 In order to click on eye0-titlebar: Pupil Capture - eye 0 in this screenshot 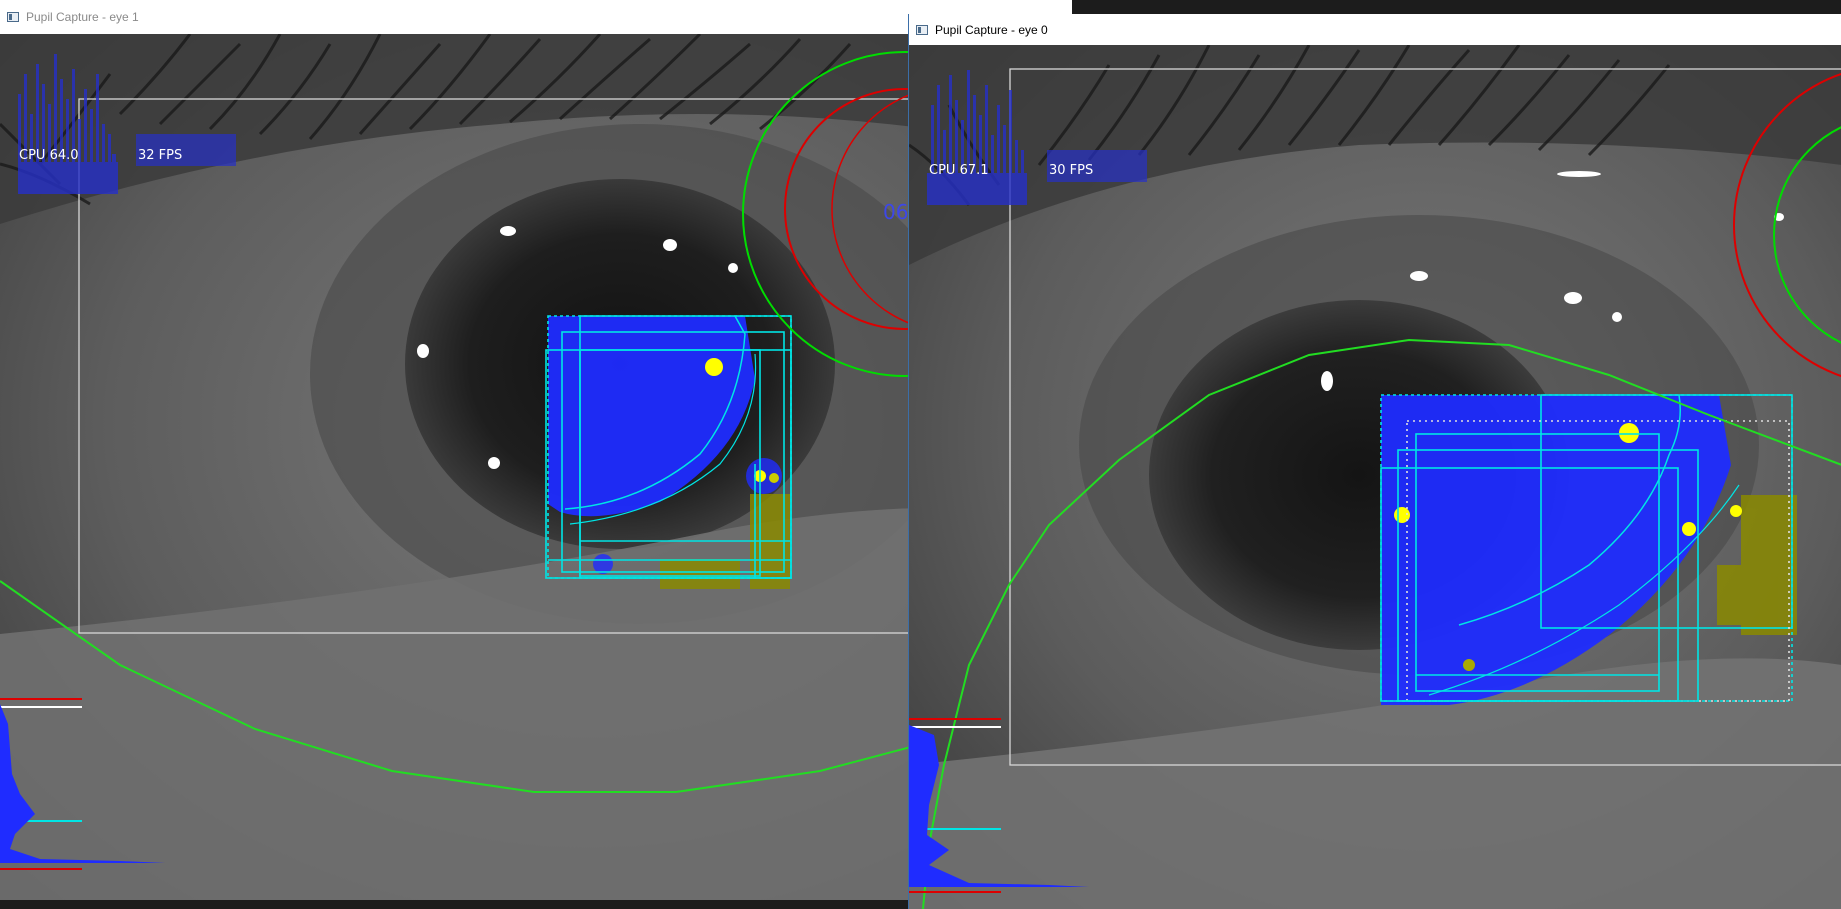, I will do `click(1375, 29)`.